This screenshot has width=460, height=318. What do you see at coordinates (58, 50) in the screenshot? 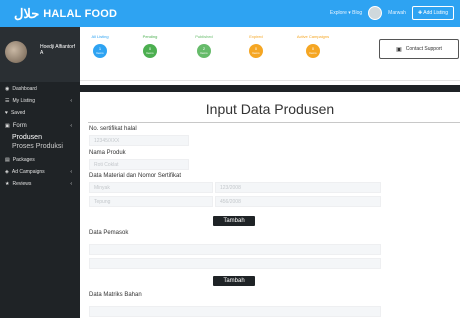
I see `profile-name: Hoedji Alfiantorf A` at bounding box center [58, 50].